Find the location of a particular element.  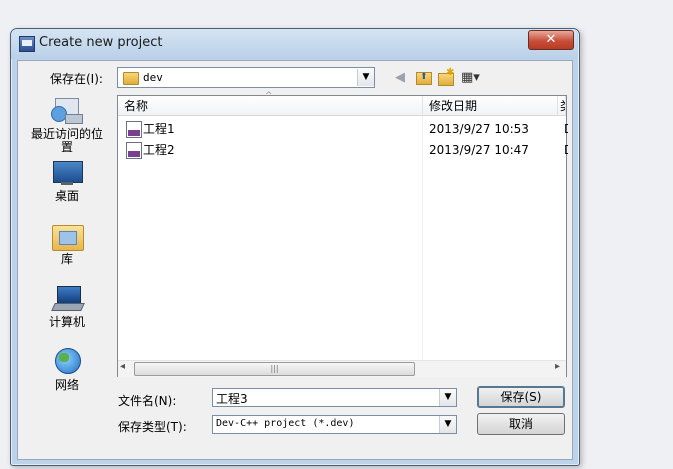

filetype-value: Dev-C++ project (*.dev) is located at coordinates (285, 423).